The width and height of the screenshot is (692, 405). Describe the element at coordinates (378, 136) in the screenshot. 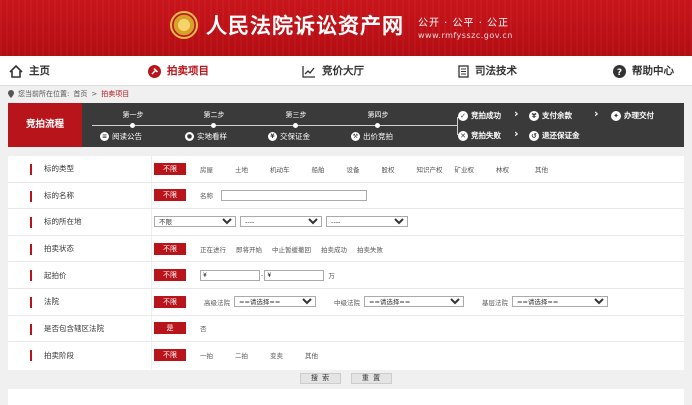

I see `flow-step-4-action-label: 出价竞拍` at that location.